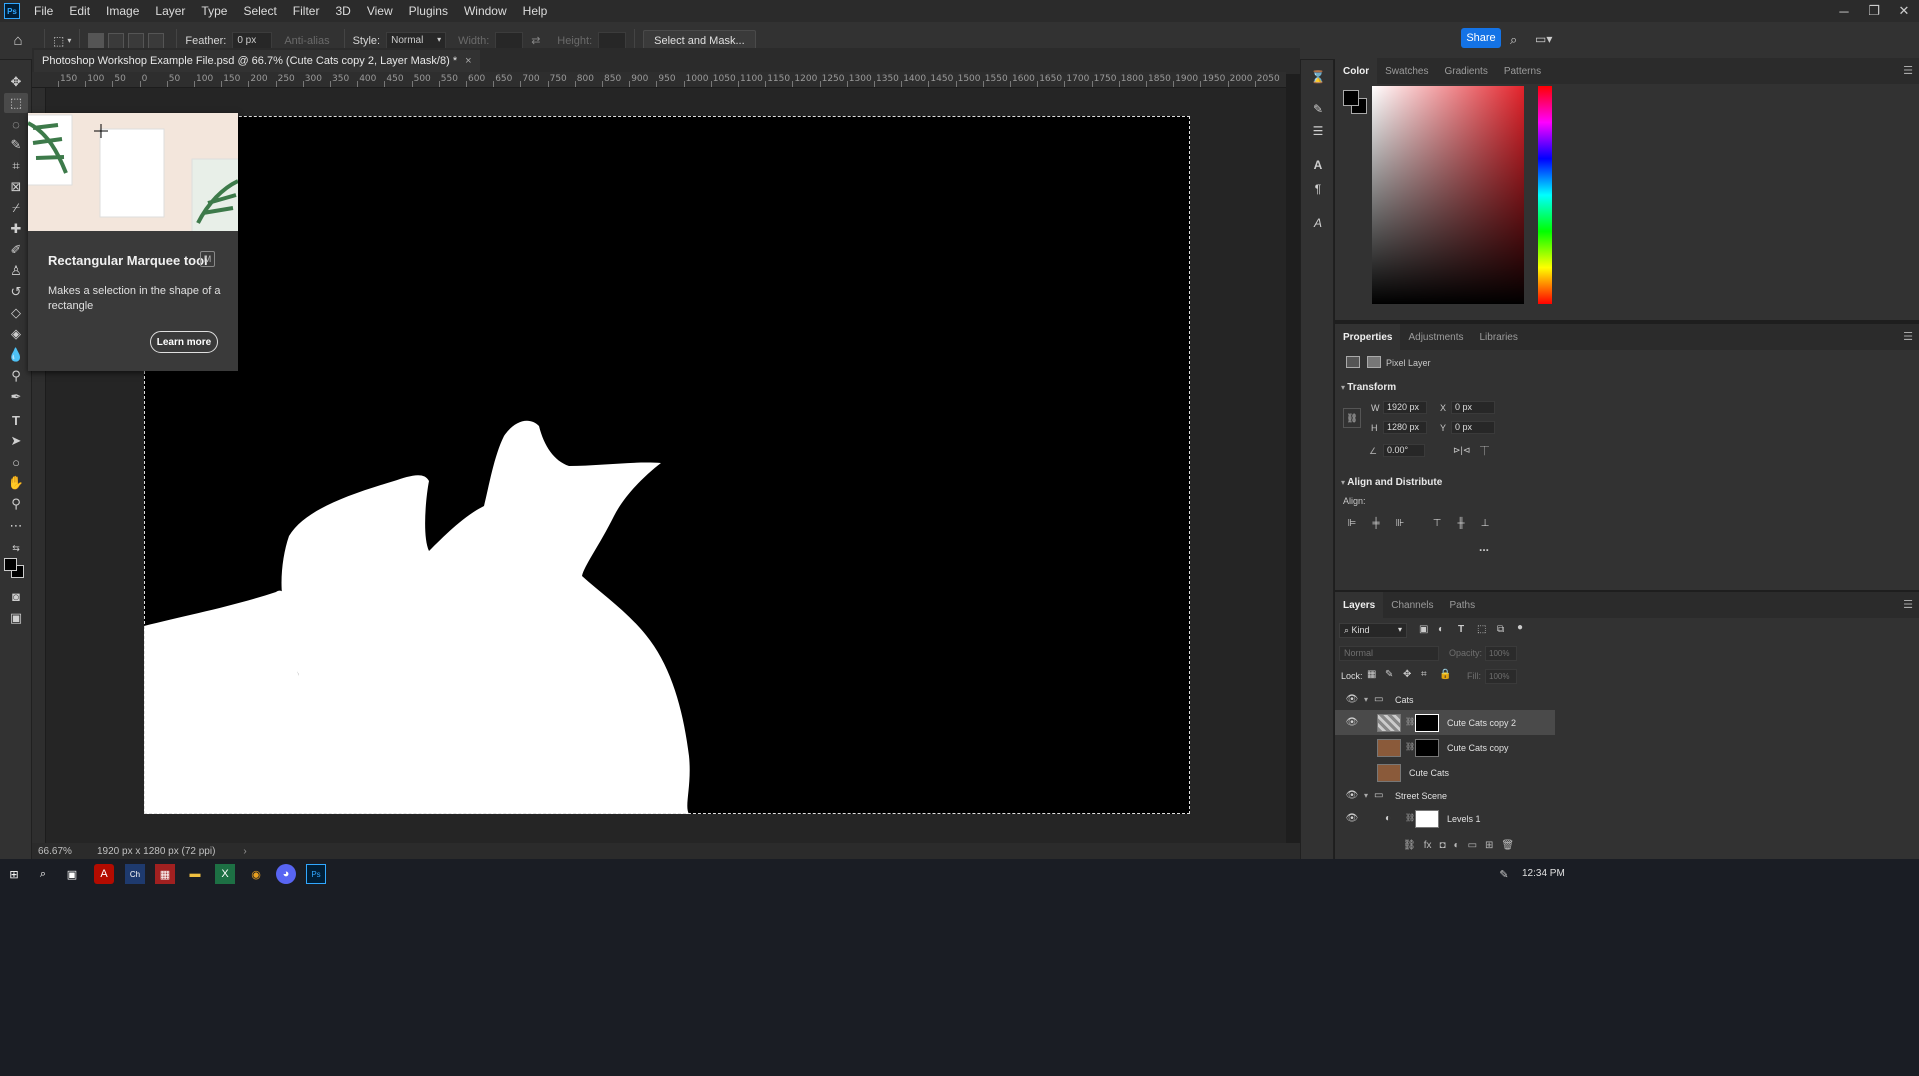 The width and height of the screenshot is (1919, 1076). I want to click on menu-select: Select, so click(259, 11).